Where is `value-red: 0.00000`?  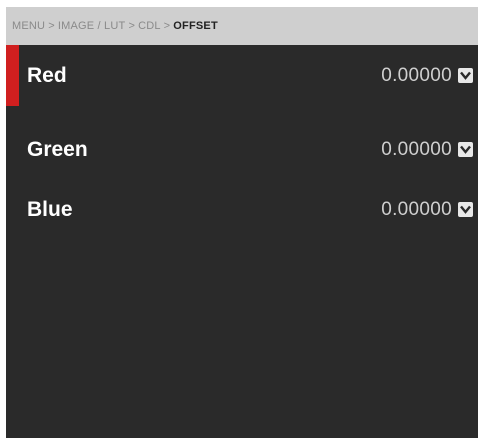
value-red: 0.00000 is located at coordinates (416, 75).